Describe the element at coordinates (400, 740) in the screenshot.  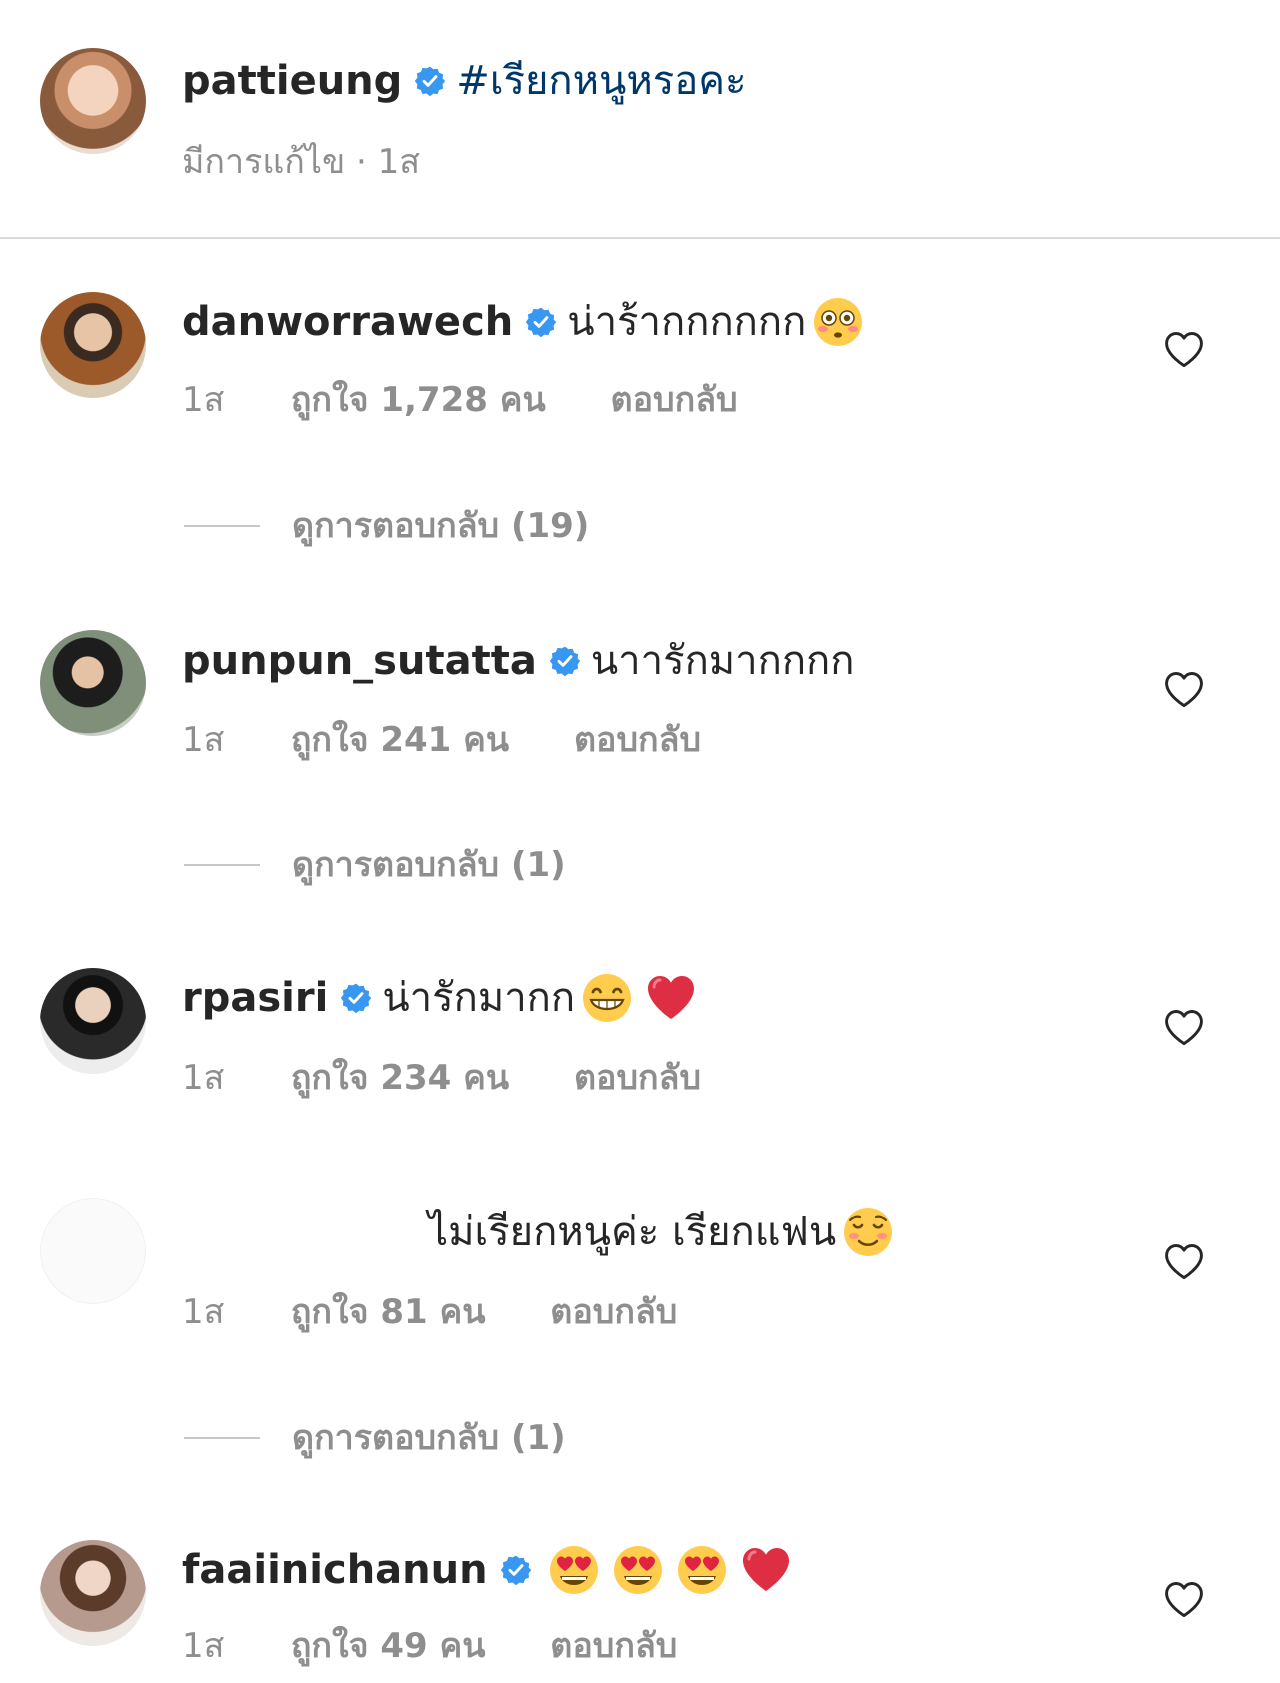
I see `likes-count: ถูกใจ 241 คน` at that location.